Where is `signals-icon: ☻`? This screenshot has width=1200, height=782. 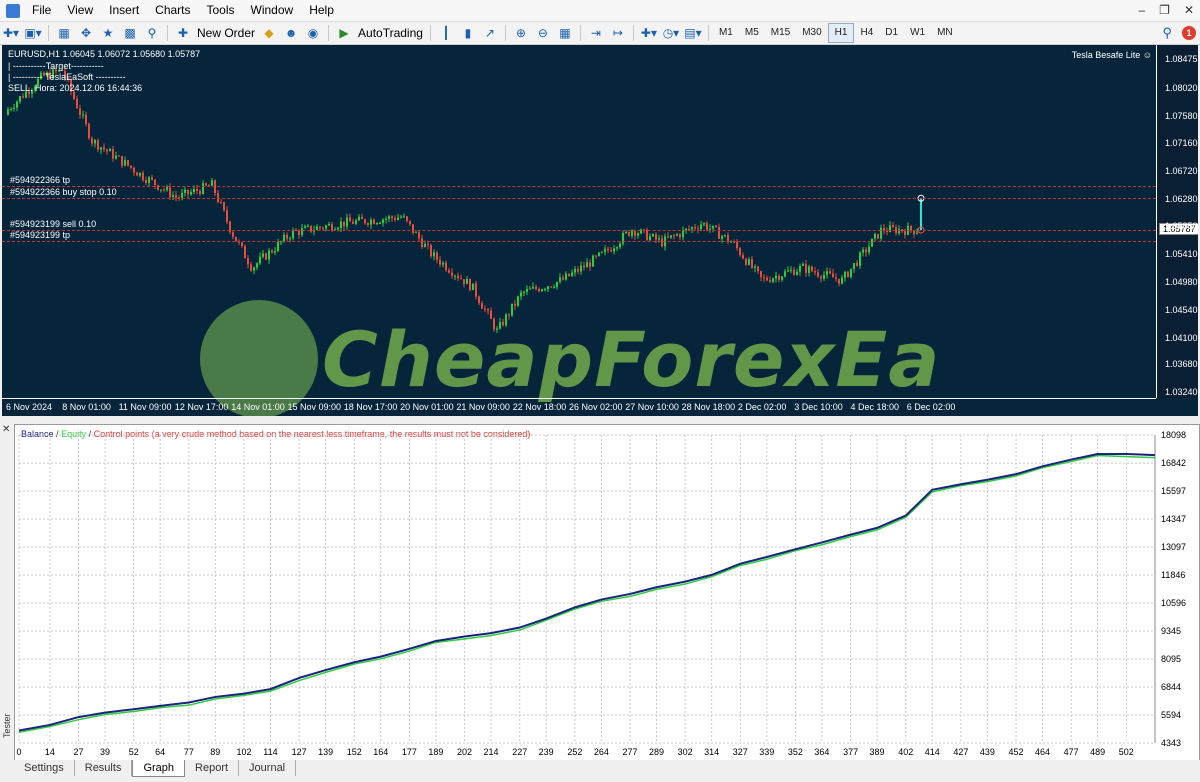
signals-icon: ☻ is located at coordinates (291, 33).